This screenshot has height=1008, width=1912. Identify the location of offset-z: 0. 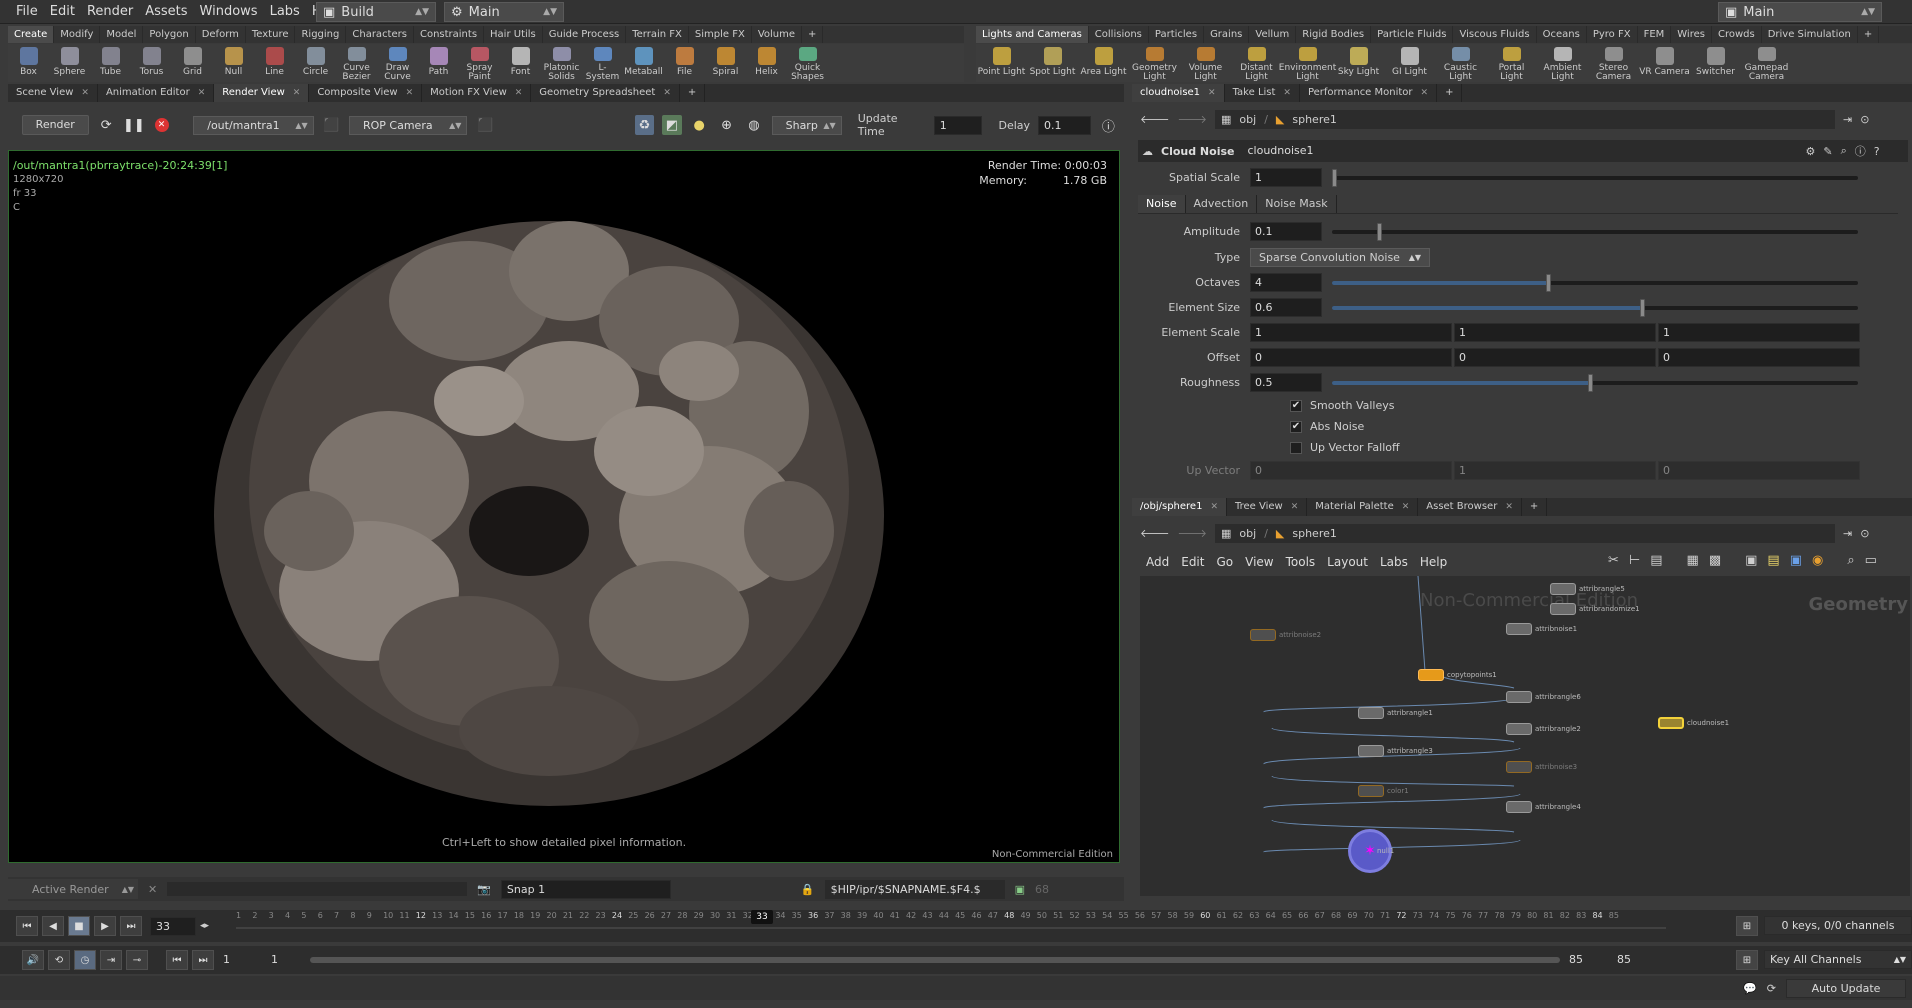
(1759, 357).